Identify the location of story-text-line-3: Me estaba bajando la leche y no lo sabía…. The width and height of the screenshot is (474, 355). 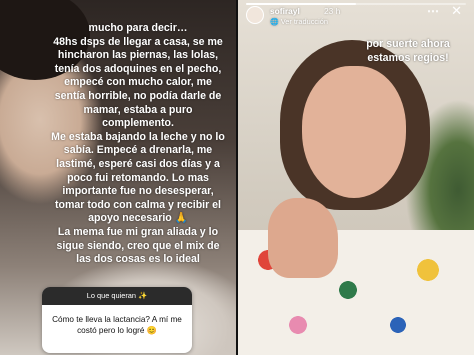
(138, 177).